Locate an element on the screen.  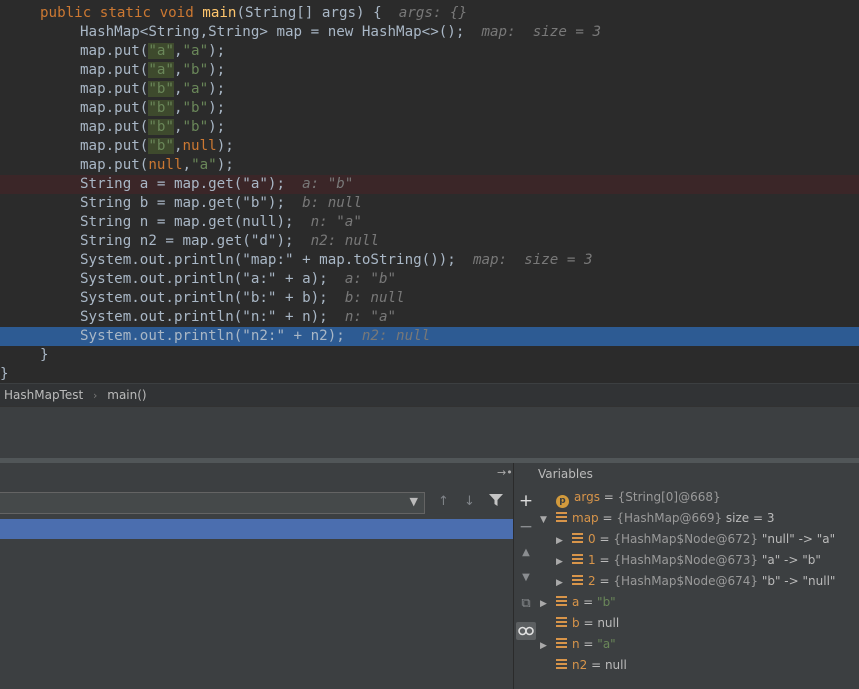
variable-extra: "a" -> "b" is located at coordinates (789, 560).